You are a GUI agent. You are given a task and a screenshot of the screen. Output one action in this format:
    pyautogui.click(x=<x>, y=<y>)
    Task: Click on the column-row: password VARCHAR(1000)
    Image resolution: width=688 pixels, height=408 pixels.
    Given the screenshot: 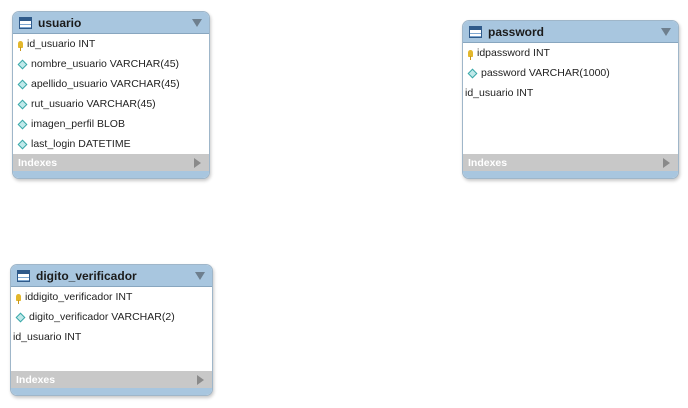 What is the action you would take?
    pyautogui.click(x=570, y=73)
    